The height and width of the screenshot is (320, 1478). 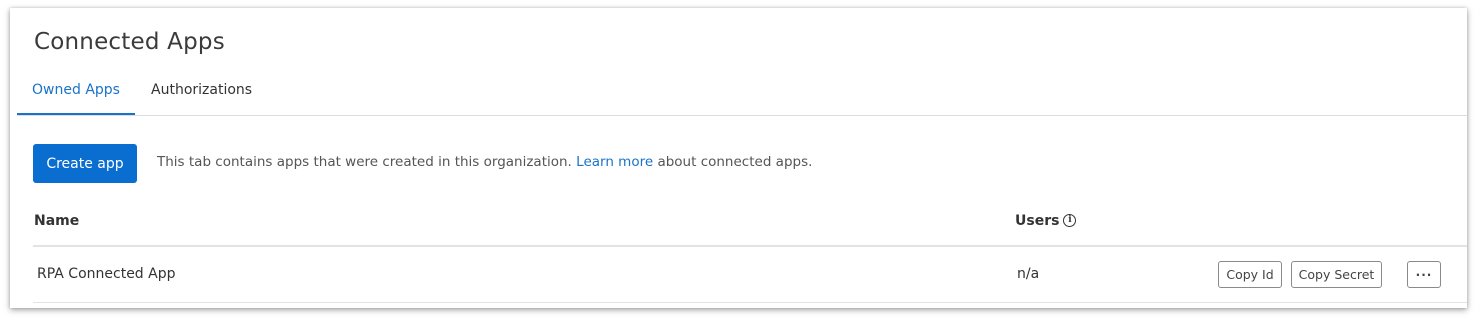 What do you see at coordinates (76, 90) in the screenshot?
I see `tab-owned-apps-label: Owned Apps` at bounding box center [76, 90].